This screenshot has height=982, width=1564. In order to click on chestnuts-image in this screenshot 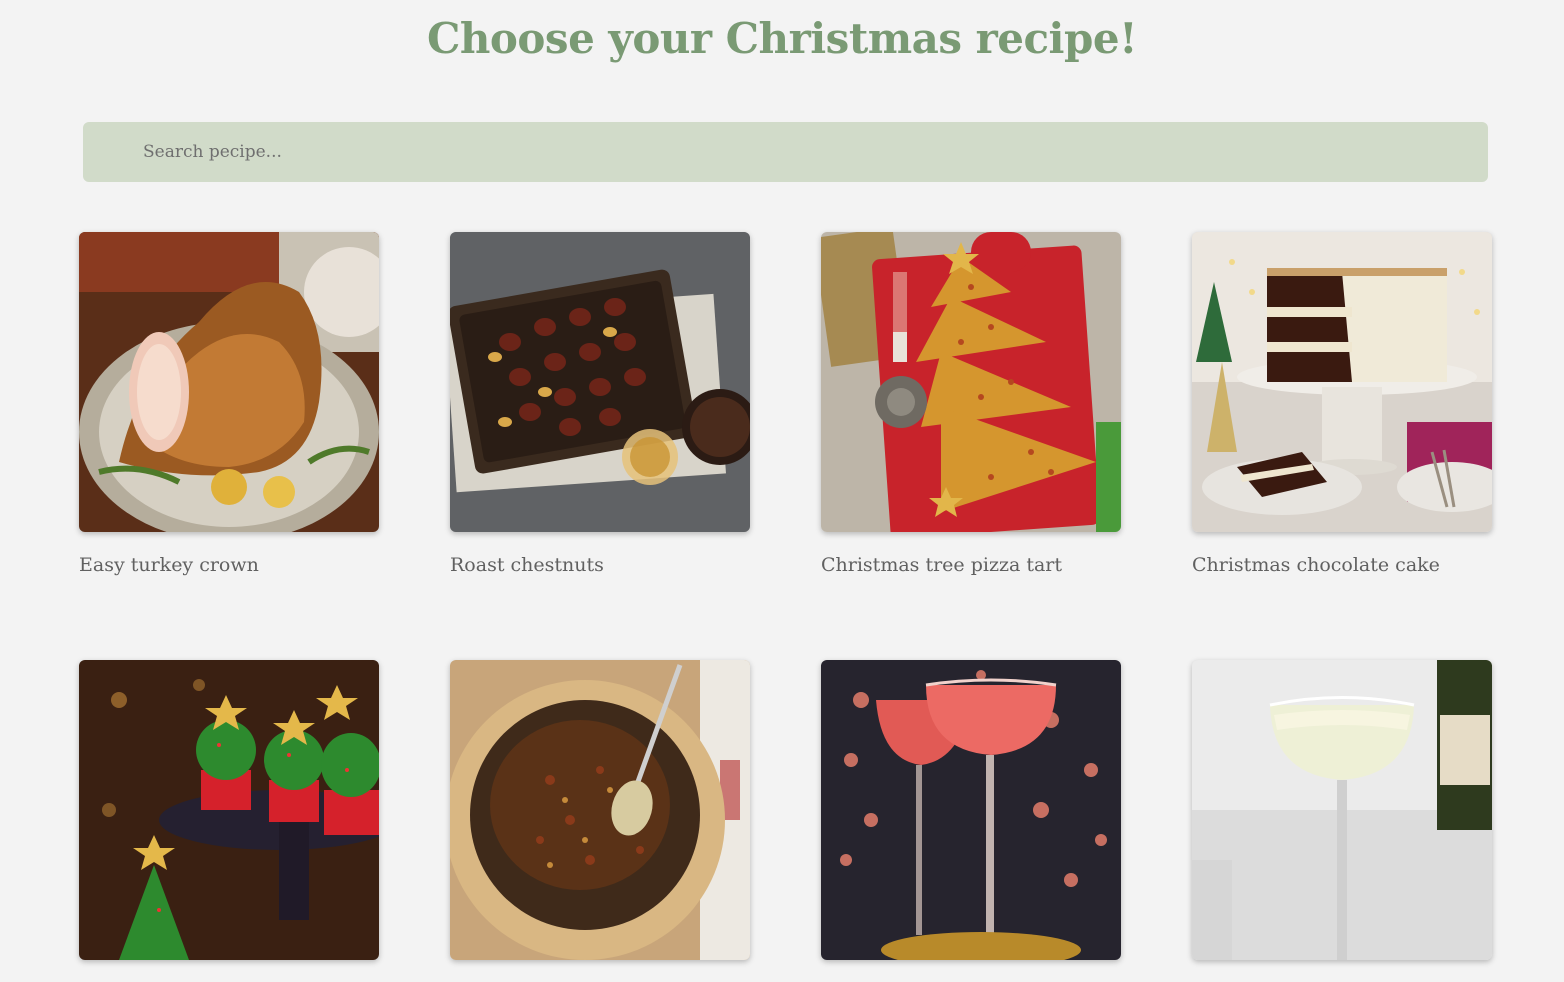, I will do `click(600, 382)`.